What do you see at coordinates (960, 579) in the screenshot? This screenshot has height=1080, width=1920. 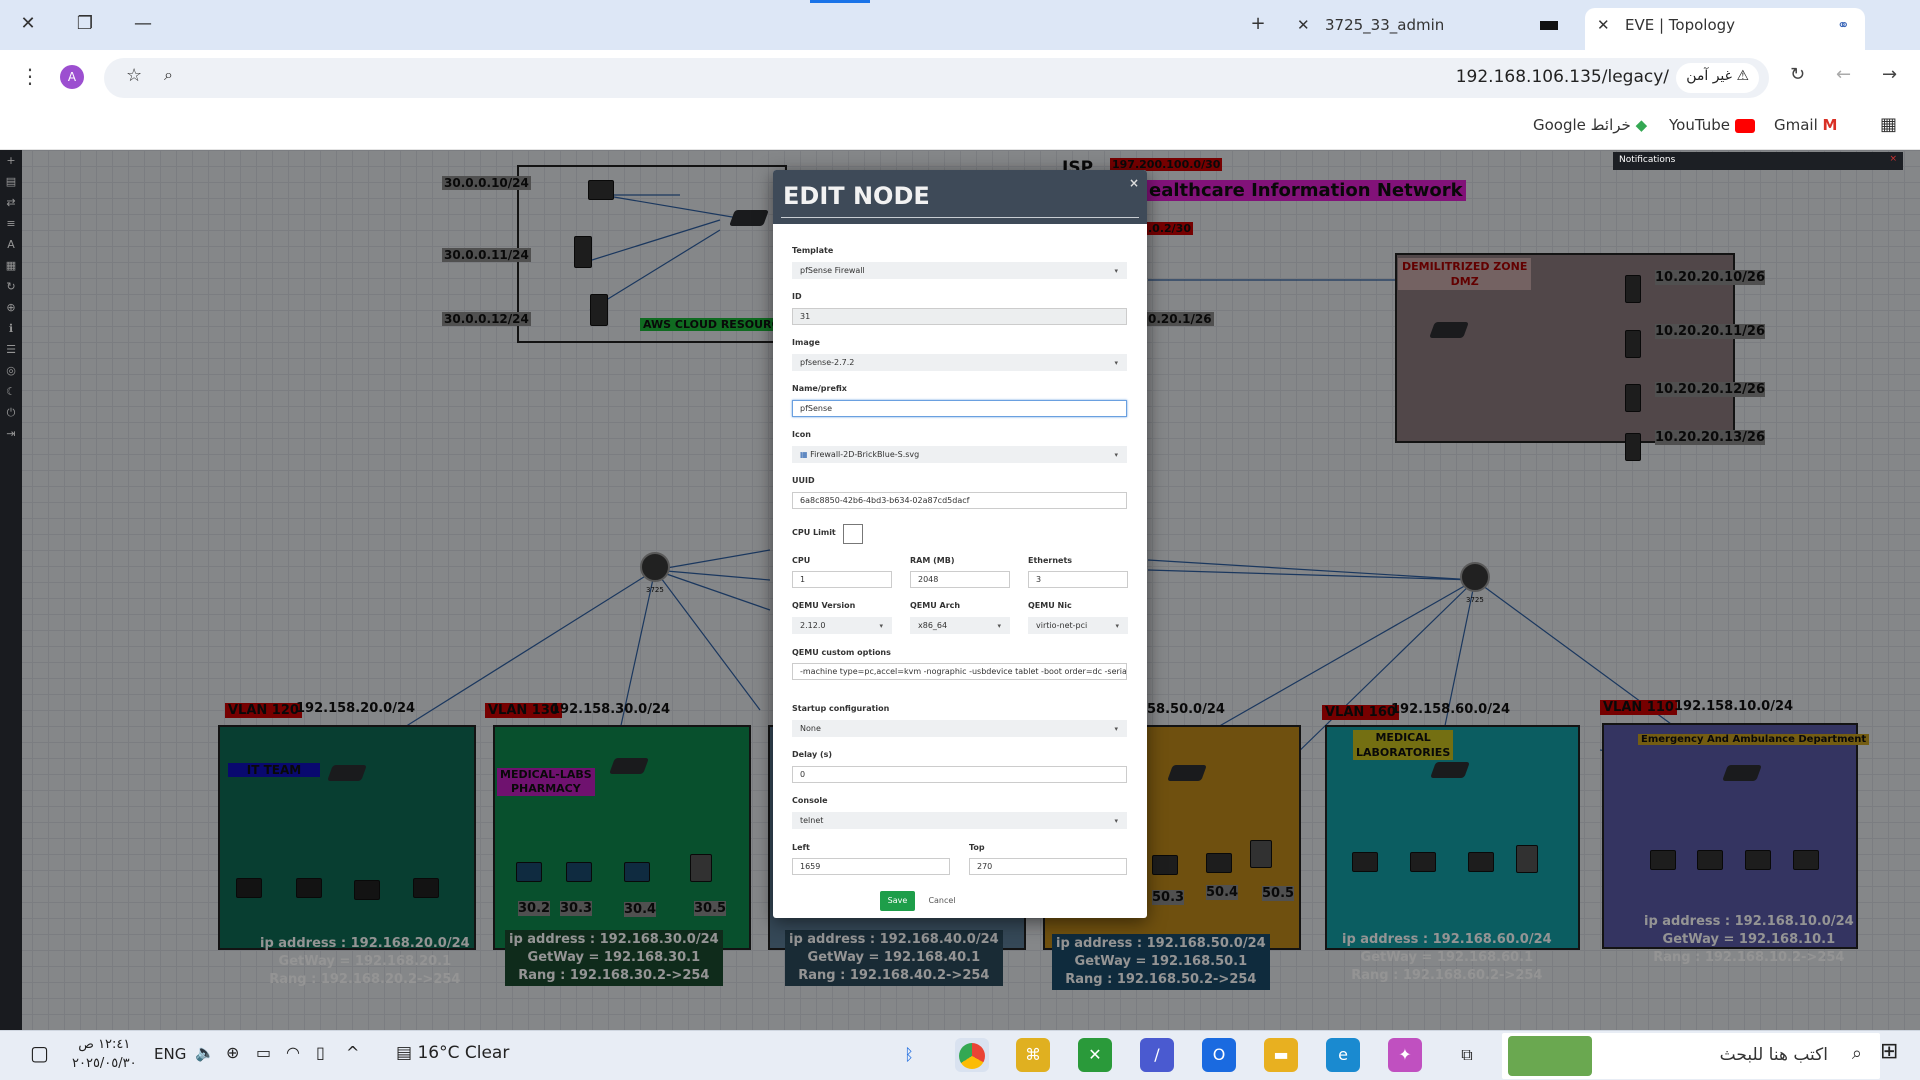 I see `ram-input: 2048` at bounding box center [960, 579].